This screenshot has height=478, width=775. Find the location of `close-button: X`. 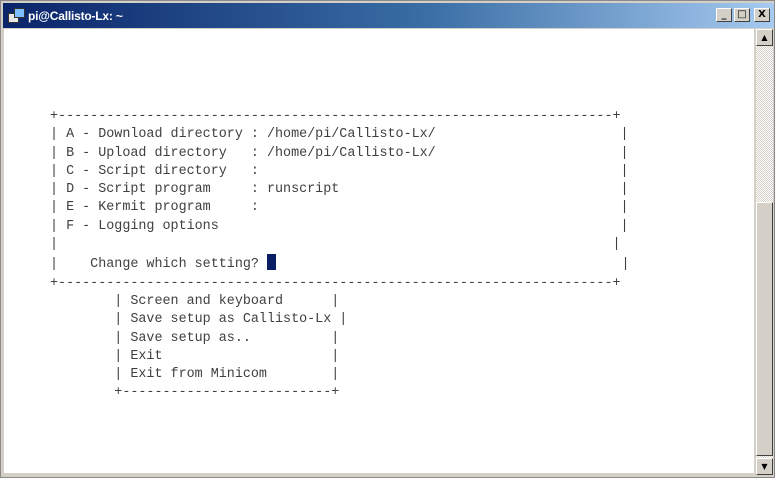

close-button: X is located at coordinates (762, 15).